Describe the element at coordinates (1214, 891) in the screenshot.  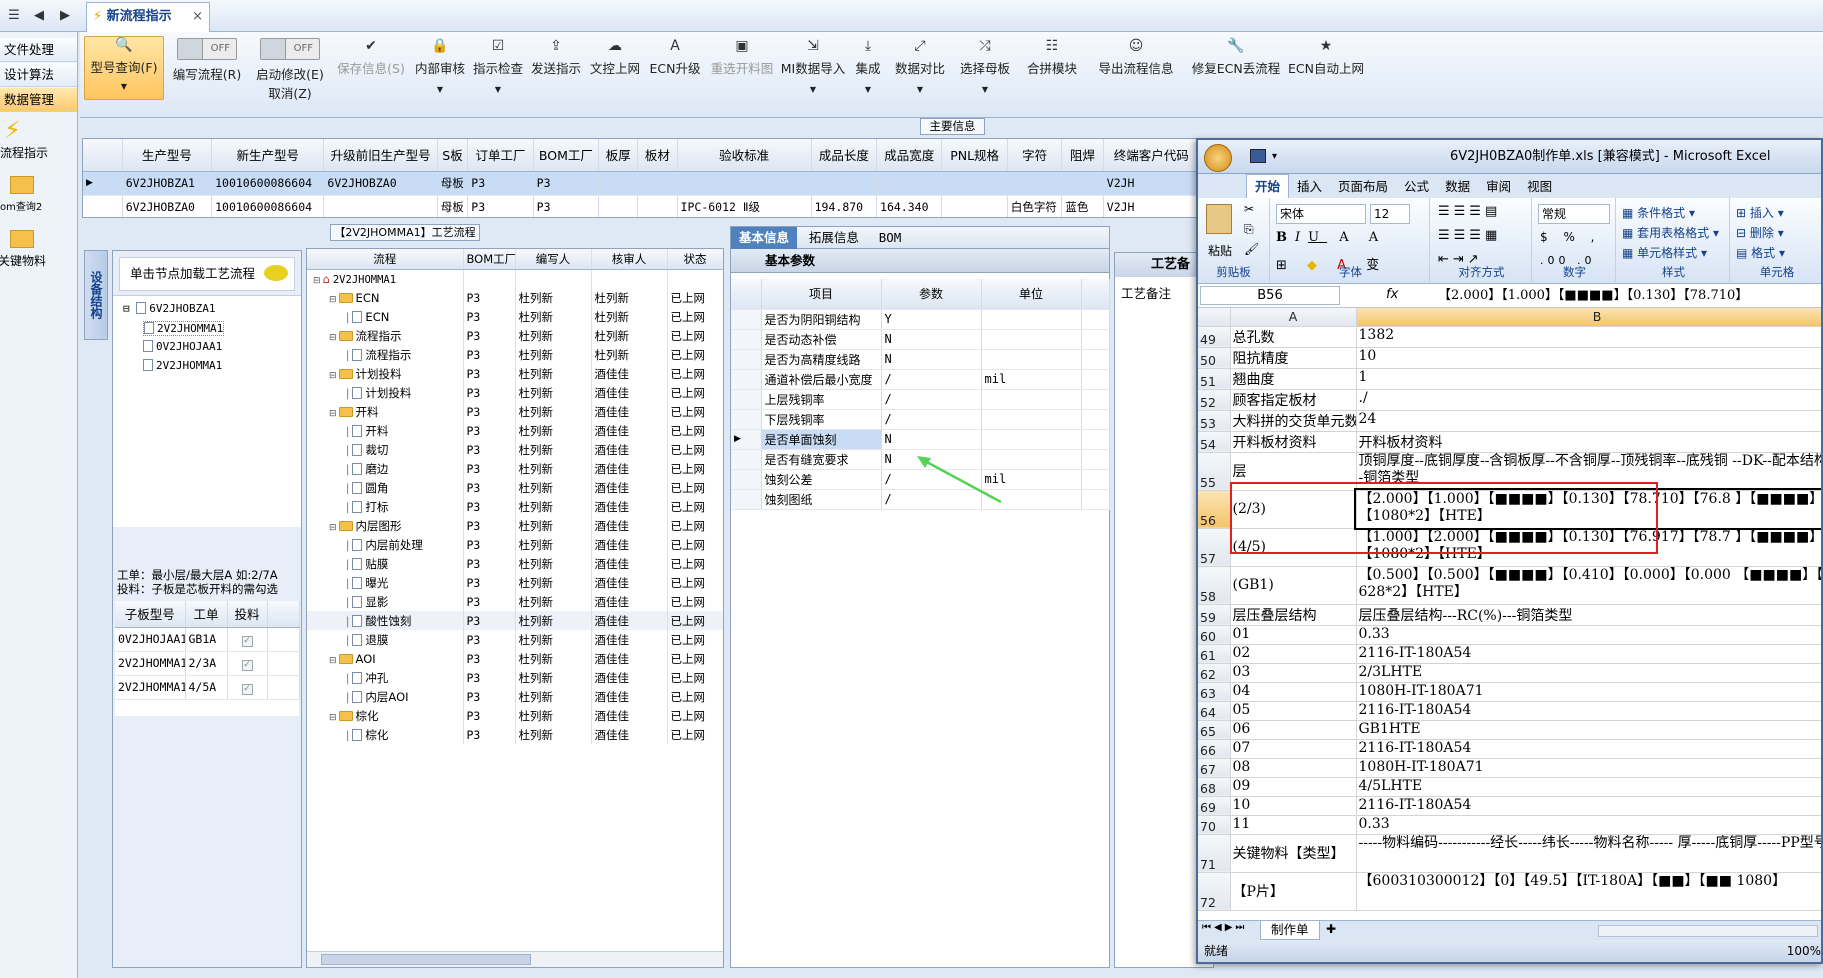
I see `row-number: 72` at that location.